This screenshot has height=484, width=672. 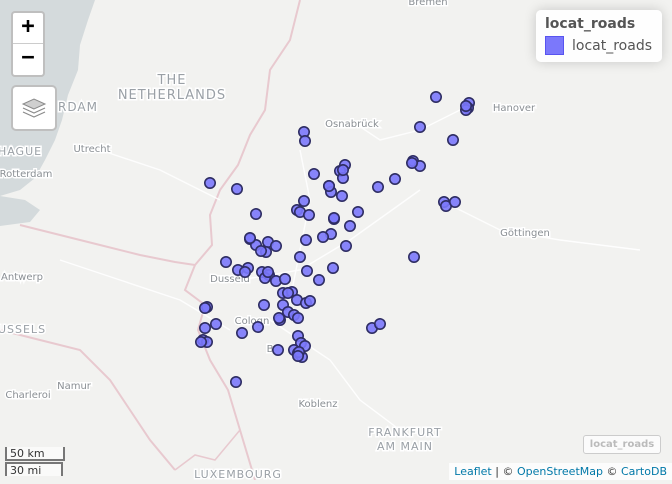 I want to click on scale-mi: 30 mi, so click(x=34, y=469).